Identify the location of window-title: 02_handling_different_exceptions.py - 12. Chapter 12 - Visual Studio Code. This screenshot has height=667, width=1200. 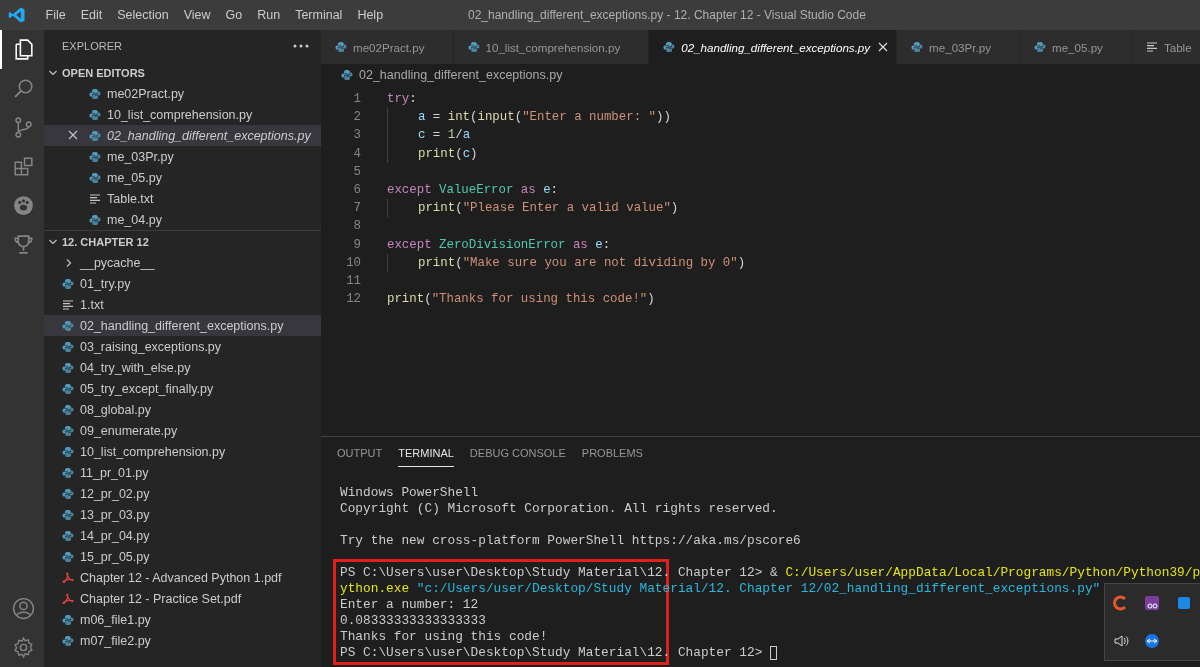
(667, 15).